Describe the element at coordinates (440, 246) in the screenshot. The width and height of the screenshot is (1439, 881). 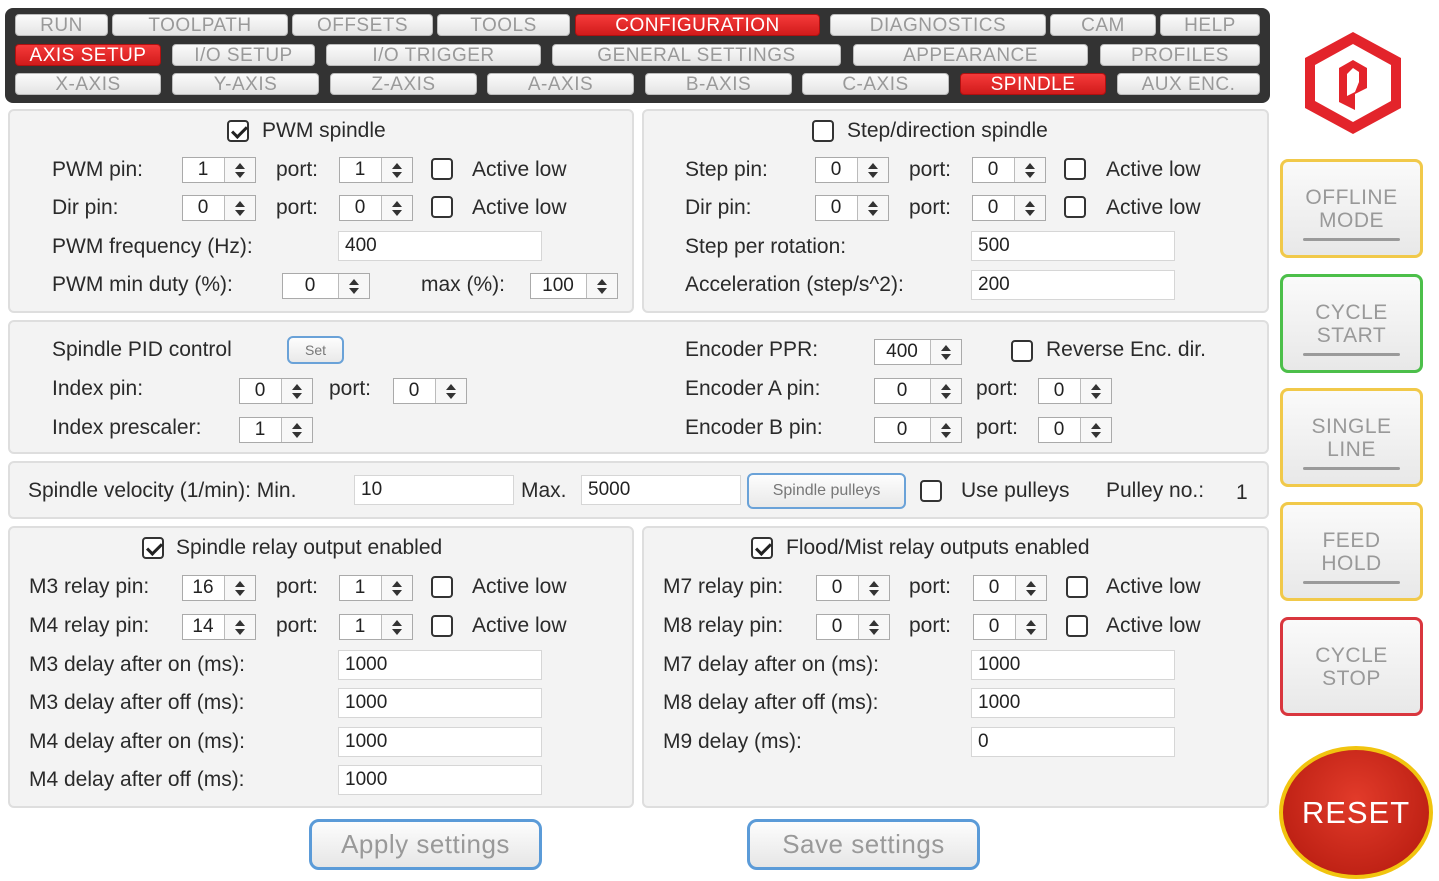
I see `pwm-frequency-input: 400` at that location.